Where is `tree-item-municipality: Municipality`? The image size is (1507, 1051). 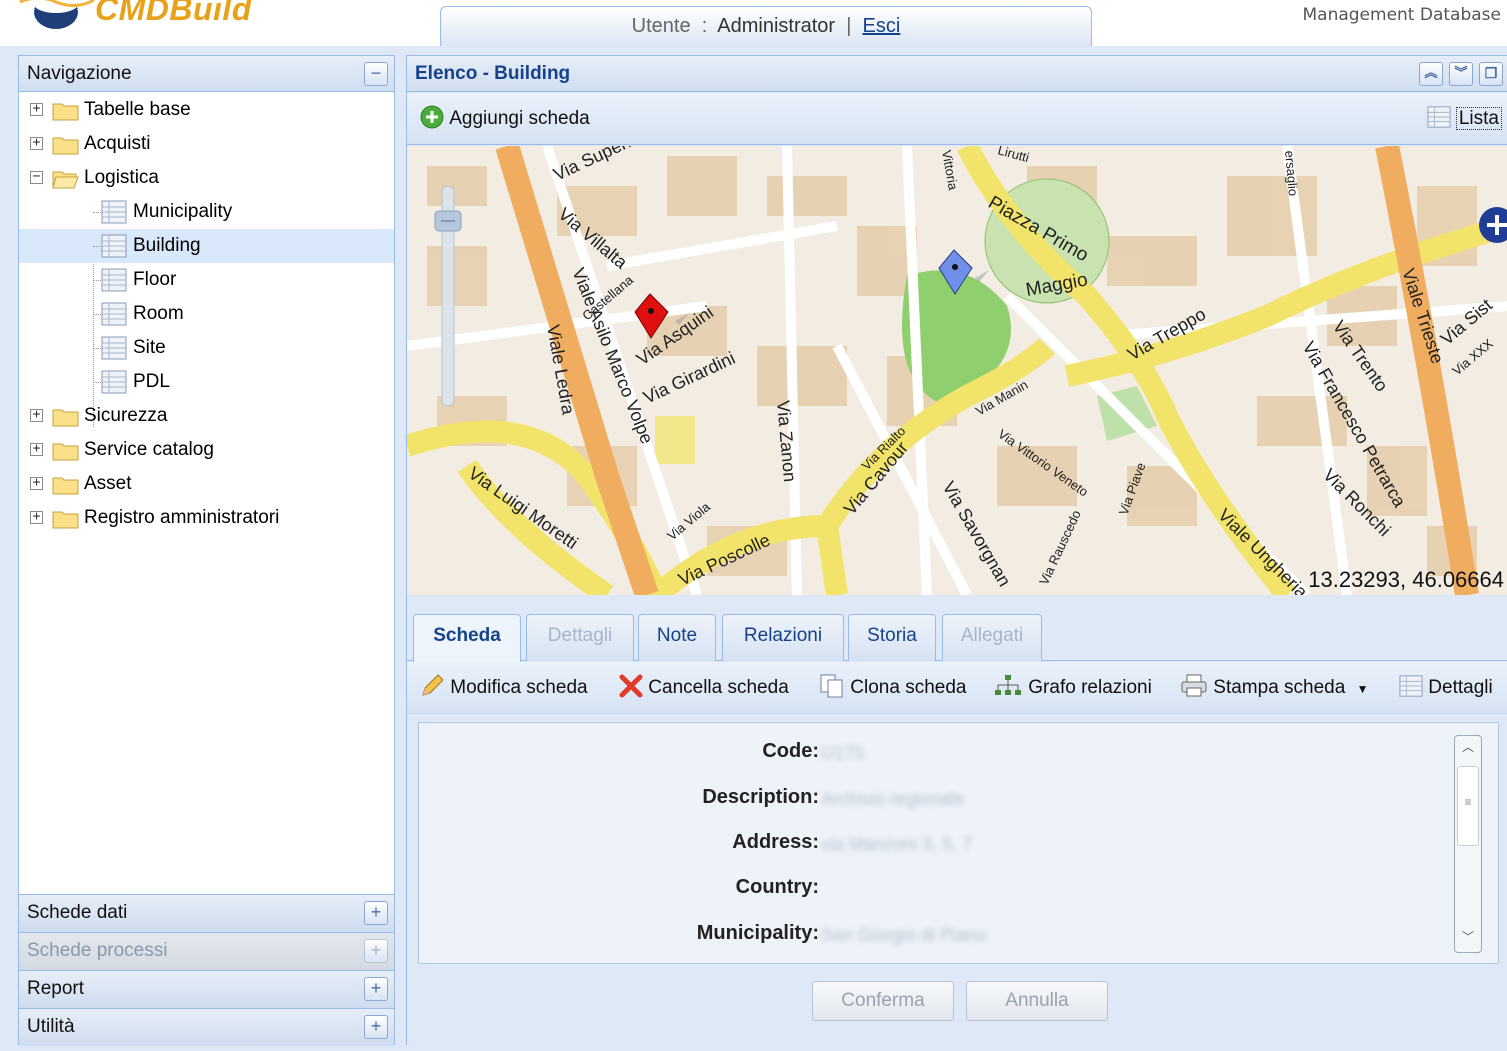
tree-item-municipality: Municipality is located at coordinates (206, 212).